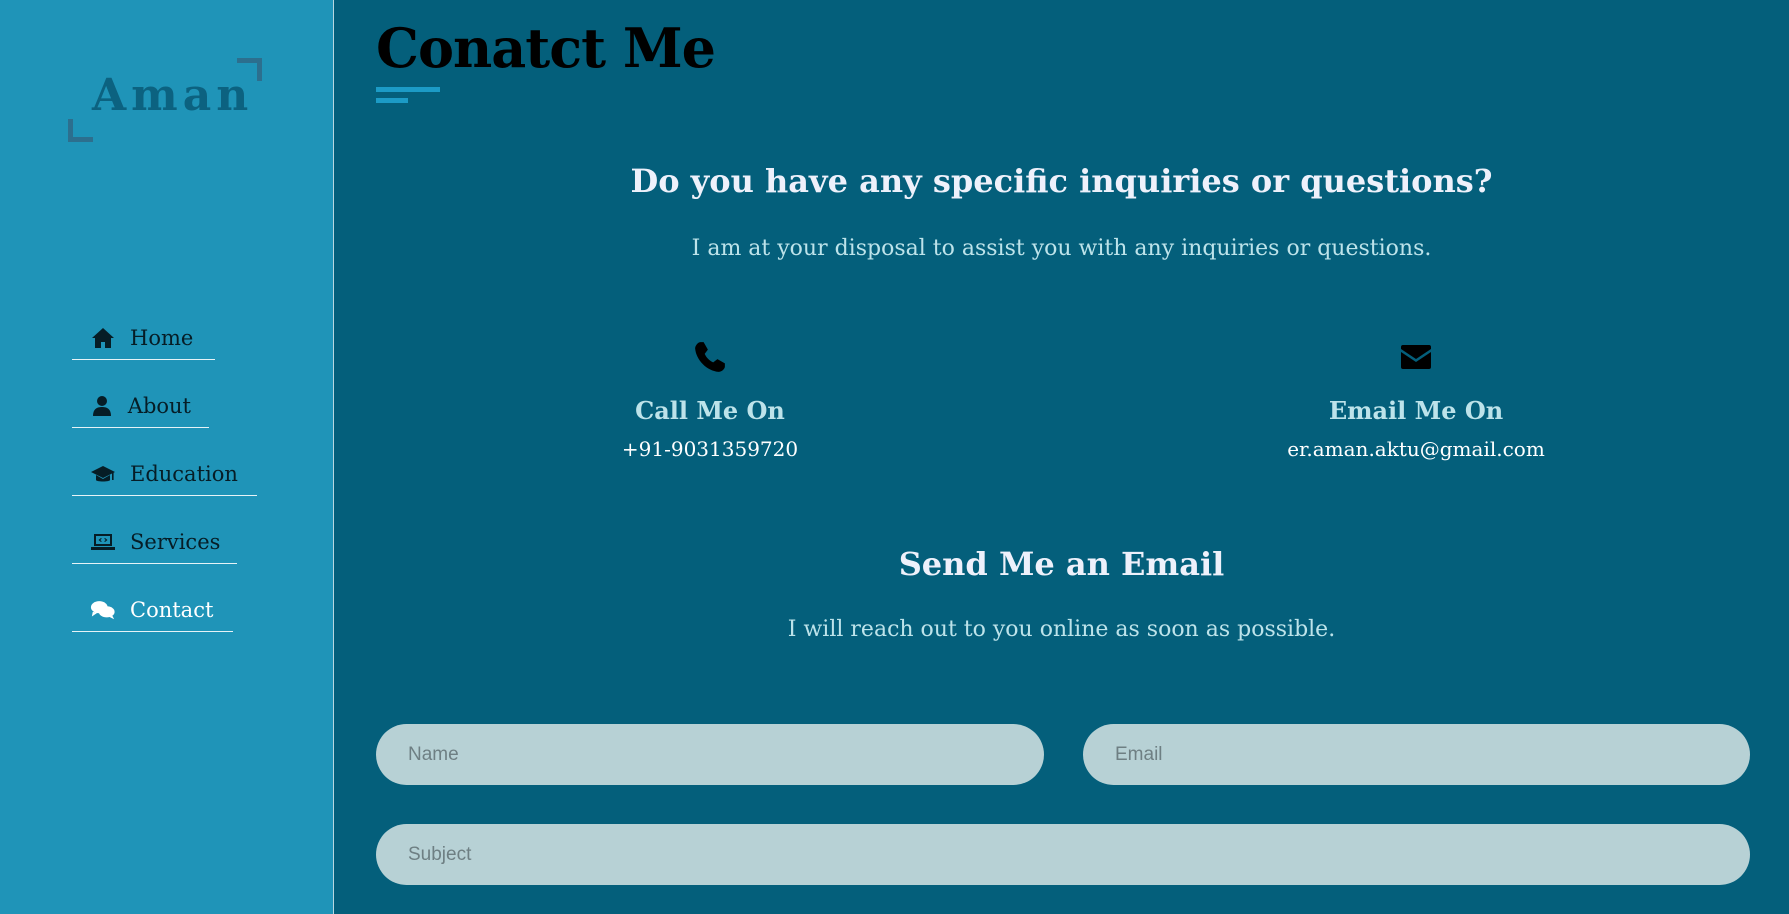  Describe the element at coordinates (159, 405) in the screenshot. I see `sidebar-item-label: About` at that location.